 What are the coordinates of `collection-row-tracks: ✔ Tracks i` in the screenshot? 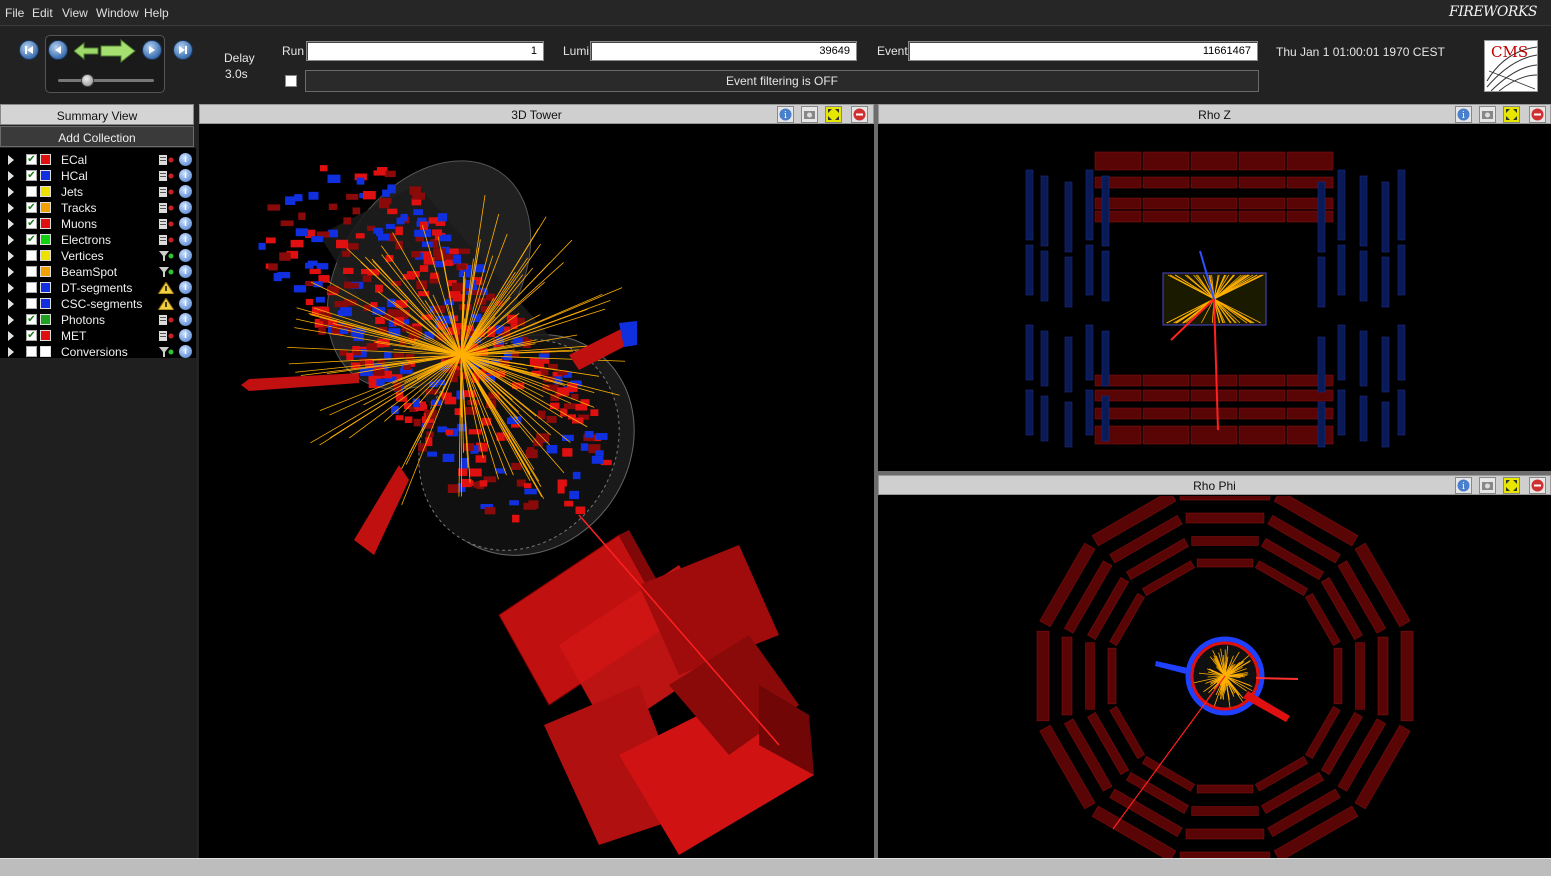 It's located at (98, 208).